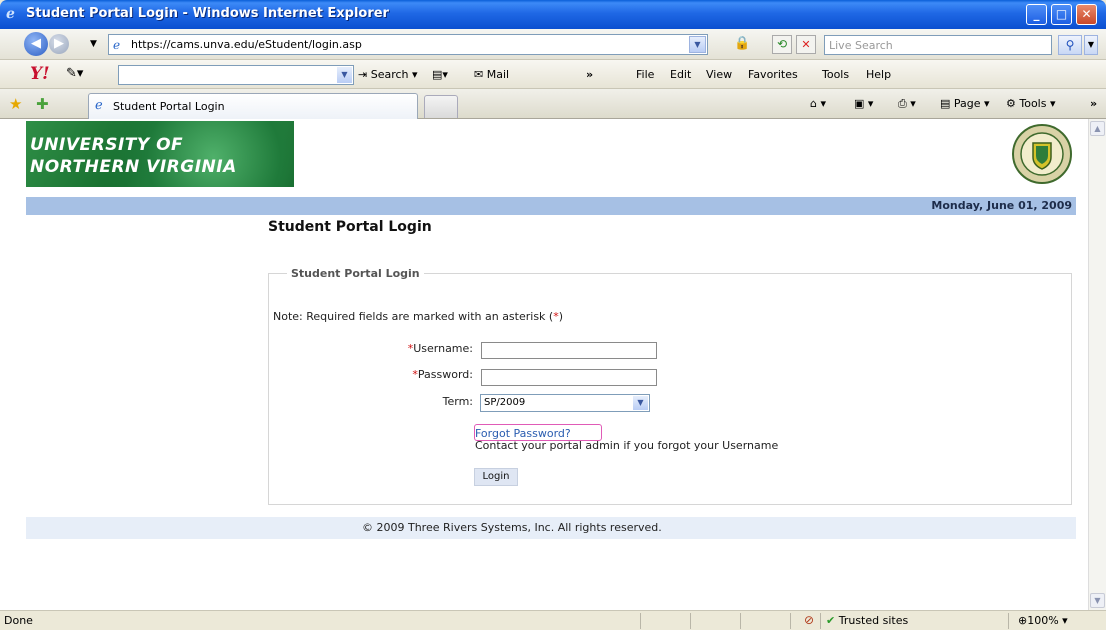  What do you see at coordinates (441, 106) in the screenshot?
I see `new-tab-button` at bounding box center [441, 106].